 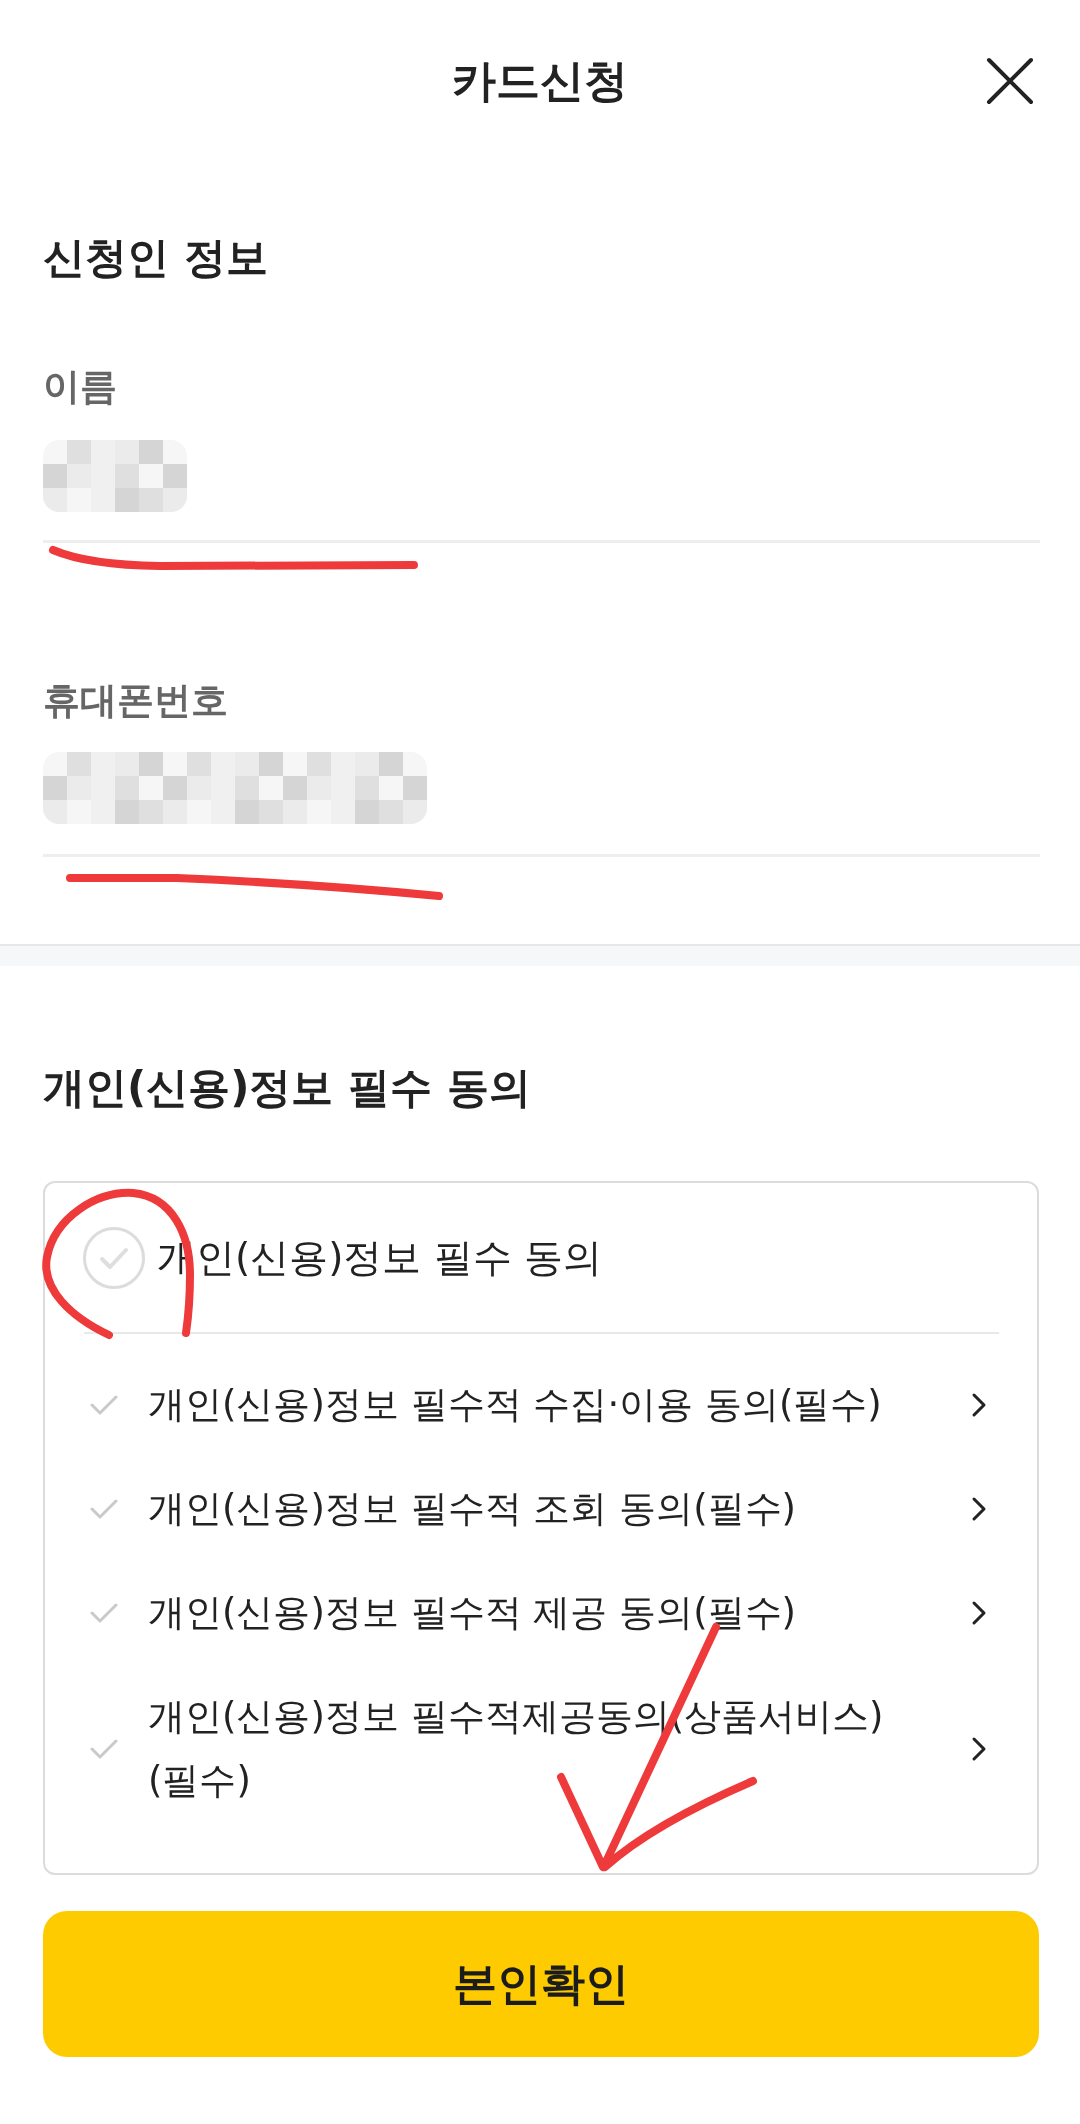 I want to click on field-label: 이름, so click(x=80, y=387).